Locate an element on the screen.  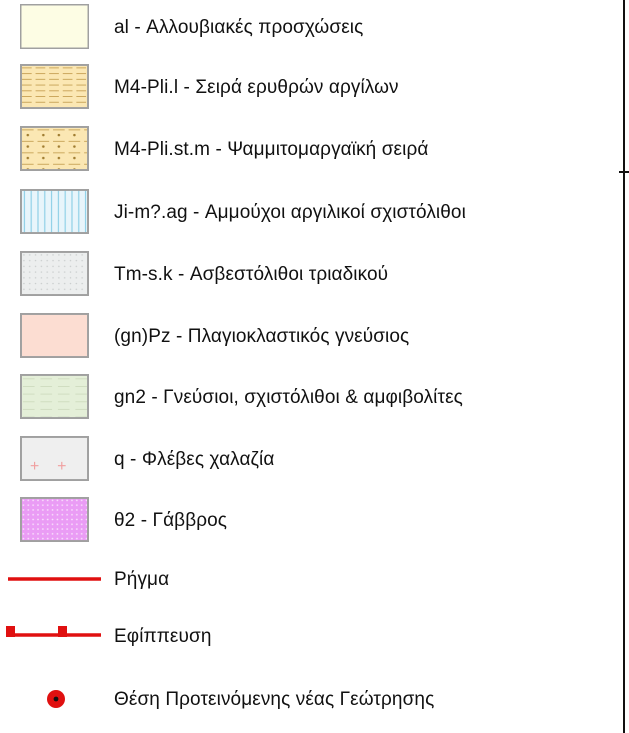
legend-label-borehole: Θέση Προτεινόμενης νέας Γεώτρησης is located at coordinates (274, 699).